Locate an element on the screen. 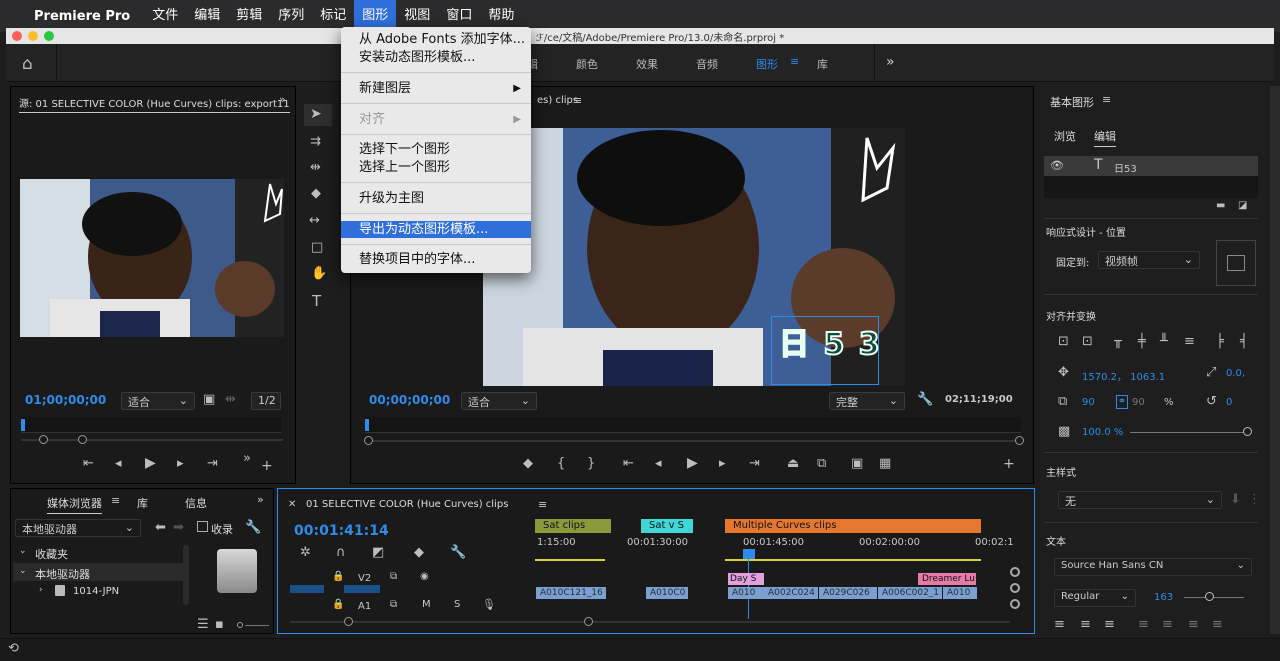 This screenshot has width=1280, height=661. align-middle-icon: ╪ is located at coordinates (1142, 341).